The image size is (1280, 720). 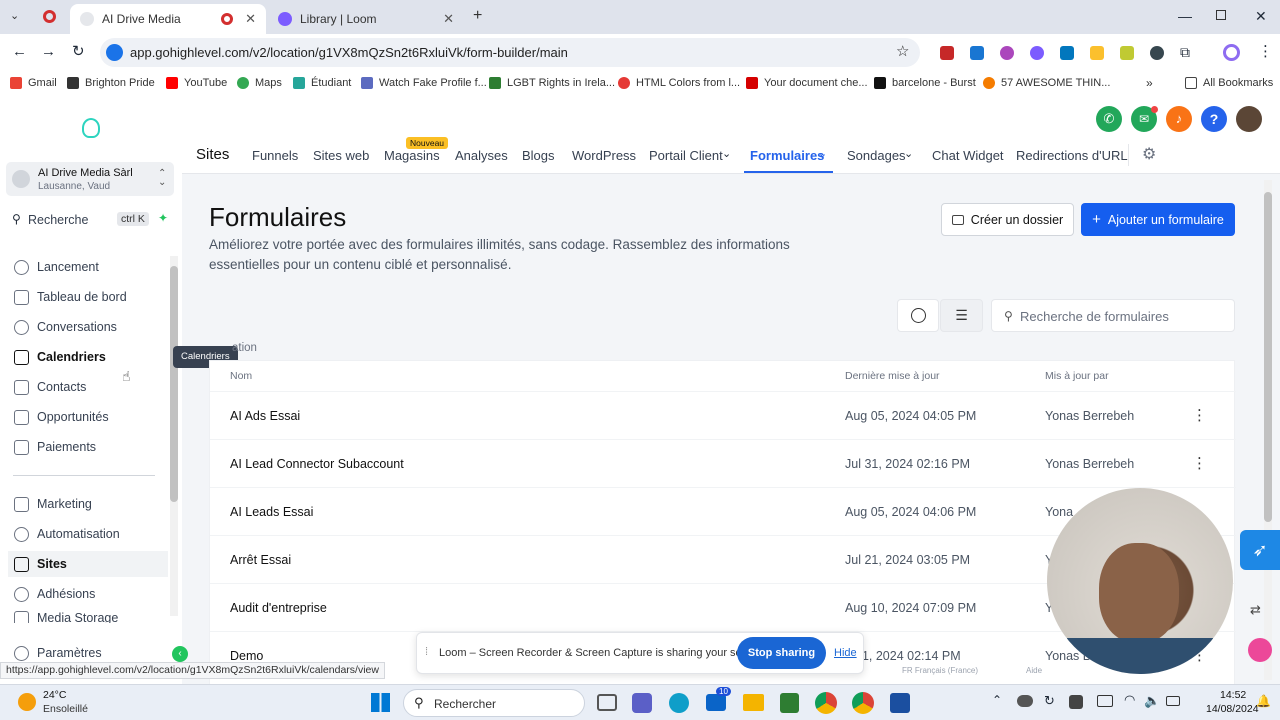 I want to click on profile-avatar-icon, so click(x=1231, y=52).